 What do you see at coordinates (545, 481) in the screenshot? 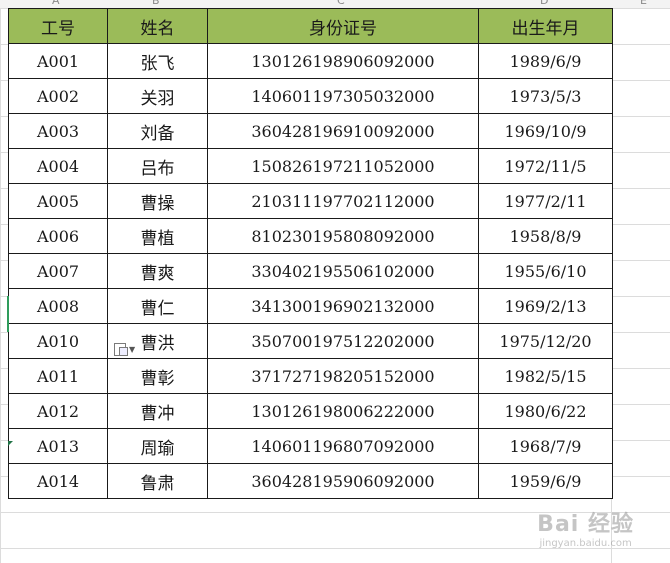
I see `cell-birth: 1959/6/9` at bounding box center [545, 481].